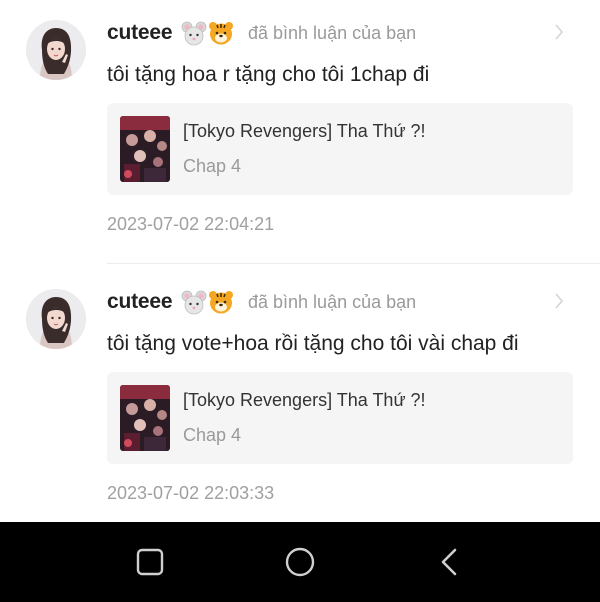 This screenshot has height=602, width=600. I want to click on divider, so click(353, 263).